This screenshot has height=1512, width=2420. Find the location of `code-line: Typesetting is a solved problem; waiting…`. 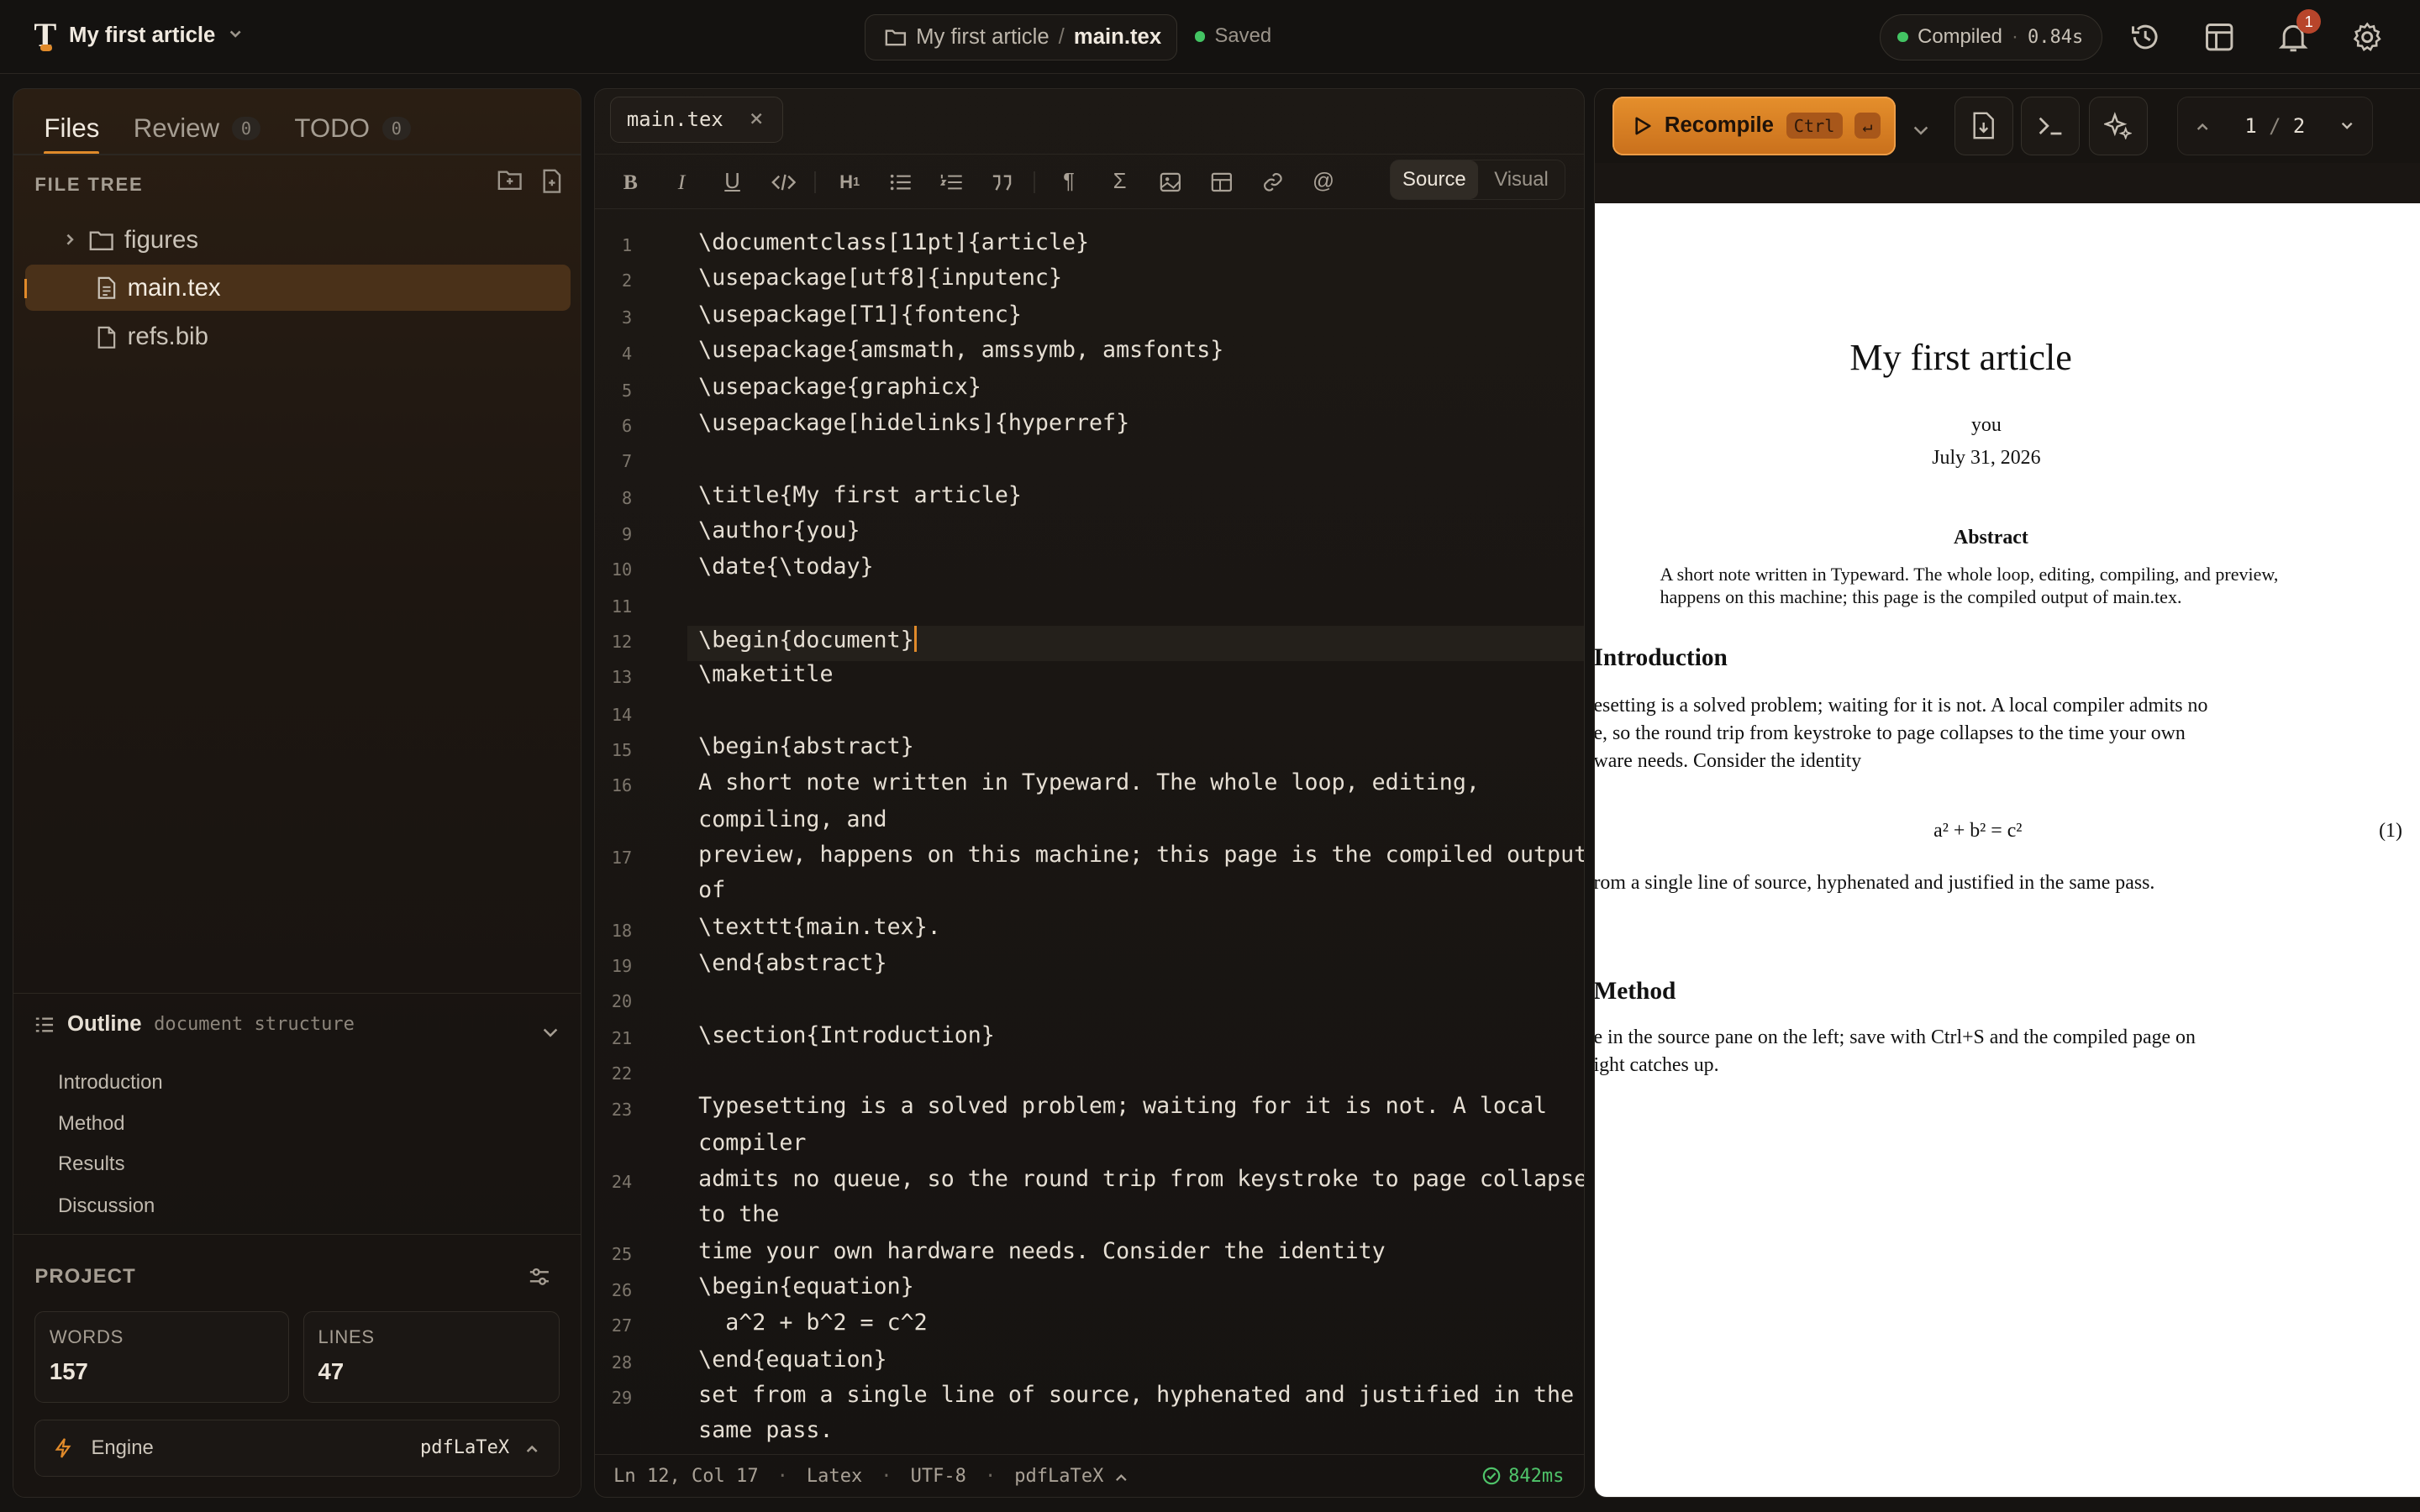

code-line: Typesetting is a solved problem; waiting… is located at coordinates (1123, 1106).